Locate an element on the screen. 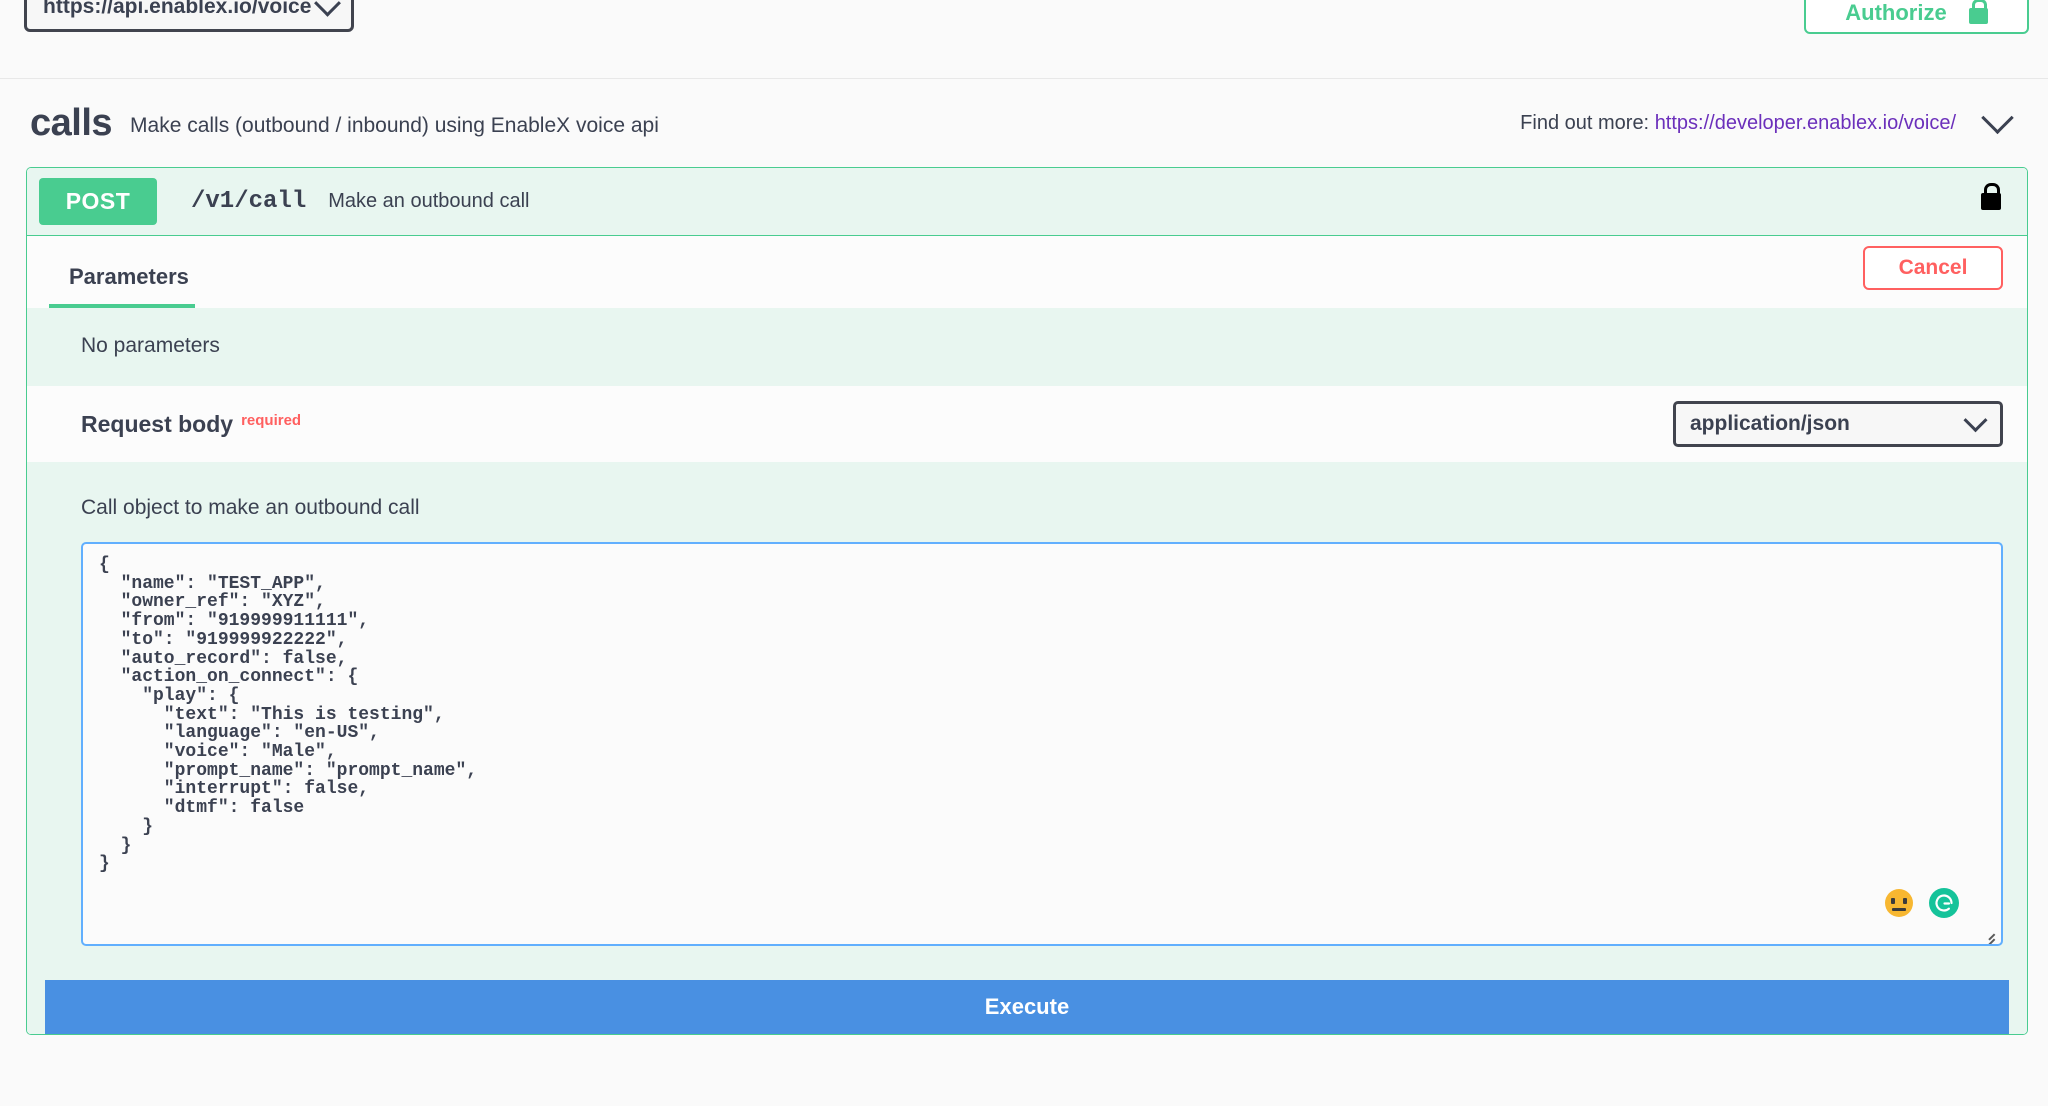 This screenshot has height=1106, width=2048. no-parameters-text: No parameters is located at coordinates (150, 345).